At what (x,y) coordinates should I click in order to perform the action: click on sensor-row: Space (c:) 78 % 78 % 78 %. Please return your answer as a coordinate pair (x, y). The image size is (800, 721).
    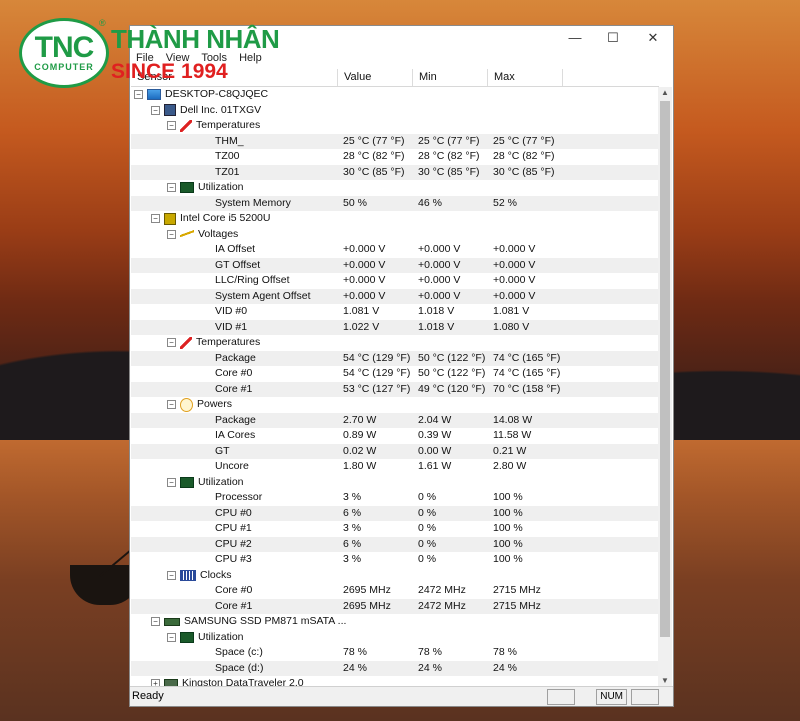
    Looking at the image, I should click on (395, 653).